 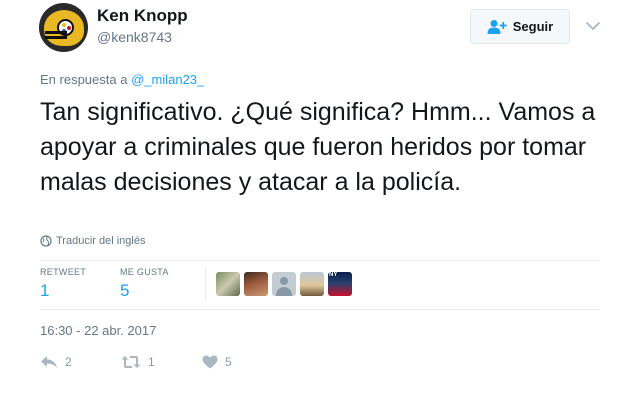 What do you see at coordinates (333, 275) in the screenshot?
I see `avatar-mark: NY` at bounding box center [333, 275].